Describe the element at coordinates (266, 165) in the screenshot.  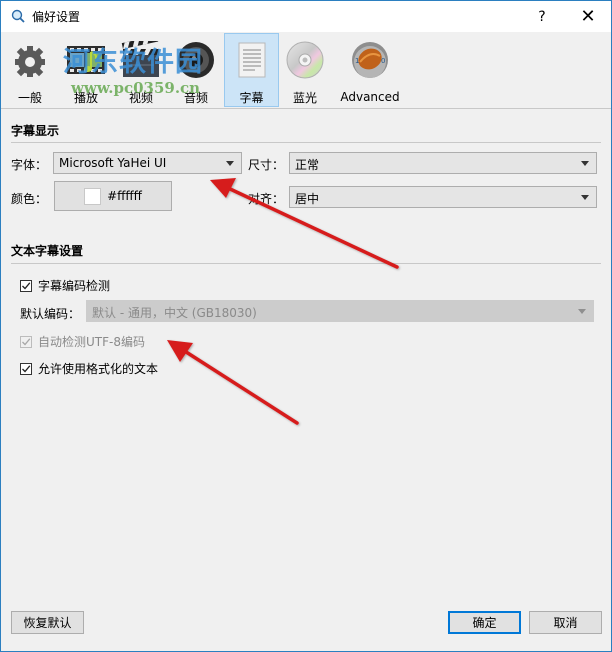
I see `size-label: 尺寸：` at that location.